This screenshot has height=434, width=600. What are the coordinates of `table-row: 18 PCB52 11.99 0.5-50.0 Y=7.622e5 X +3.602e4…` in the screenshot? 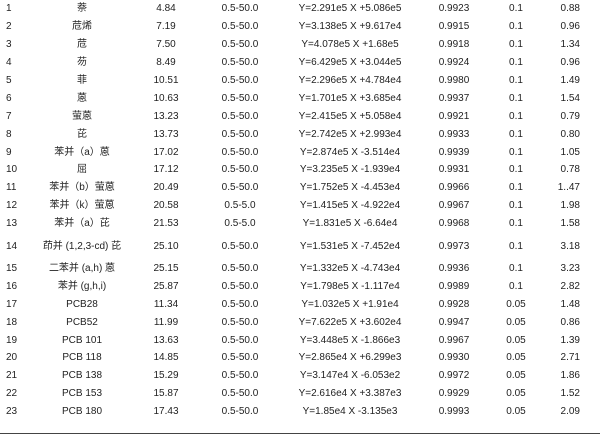 It's located at (300, 322).